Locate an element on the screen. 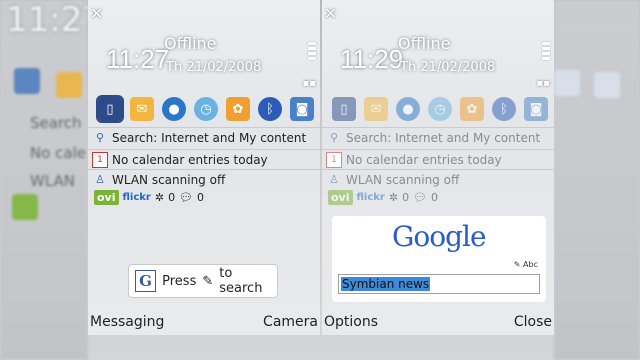 This screenshot has height=360, width=640. google-logo-text: Google is located at coordinates (439, 236).